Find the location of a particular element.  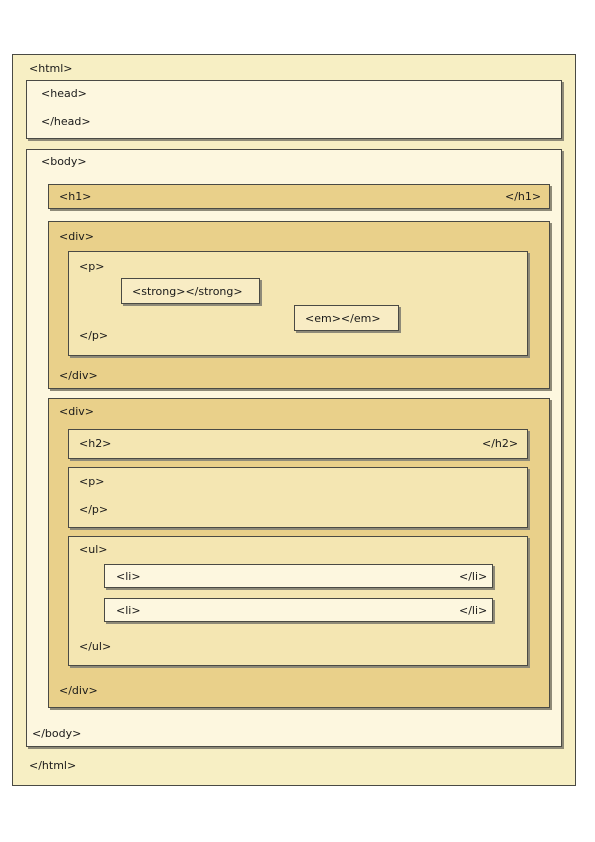

div2-open-tag: <div> is located at coordinates (76, 411).